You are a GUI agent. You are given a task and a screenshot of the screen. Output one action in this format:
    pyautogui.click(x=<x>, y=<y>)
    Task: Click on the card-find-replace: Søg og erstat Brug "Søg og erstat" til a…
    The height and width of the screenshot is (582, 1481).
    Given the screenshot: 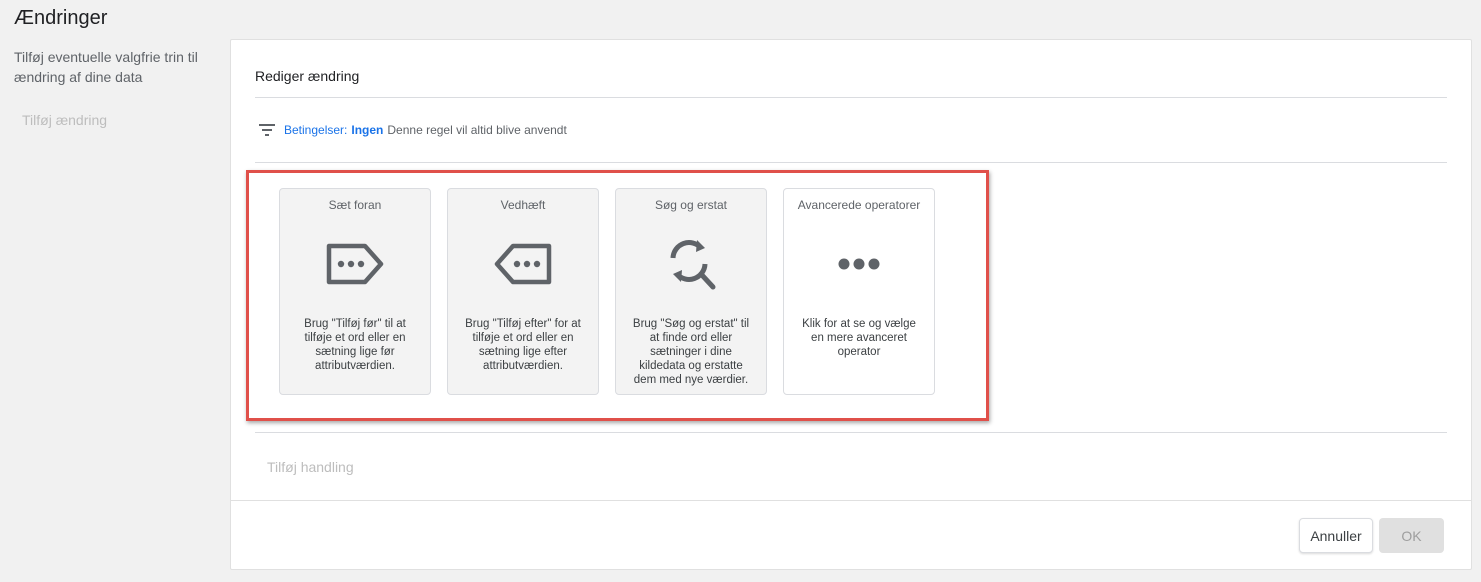 What is the action you would take?
    pyautogui.click(x=691, y=291)
    